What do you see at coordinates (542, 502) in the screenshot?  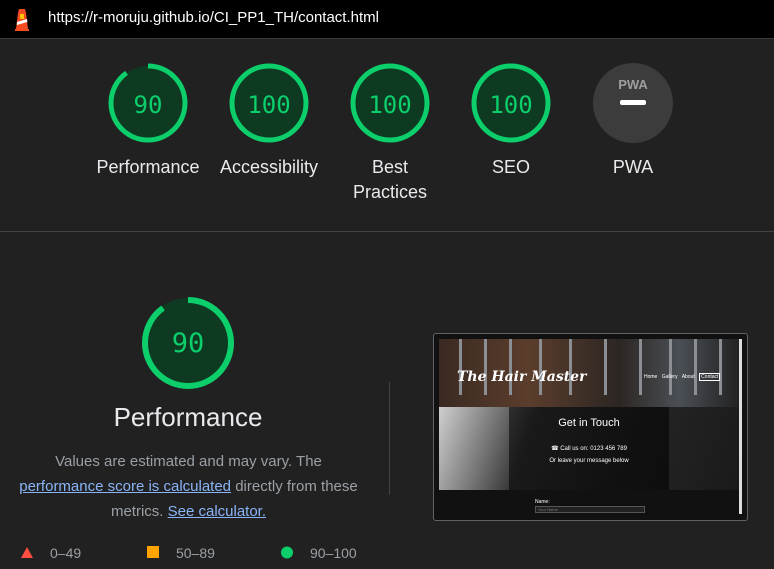 I see `screenshot-name-label: Name:` at bounding box center [542, 502].